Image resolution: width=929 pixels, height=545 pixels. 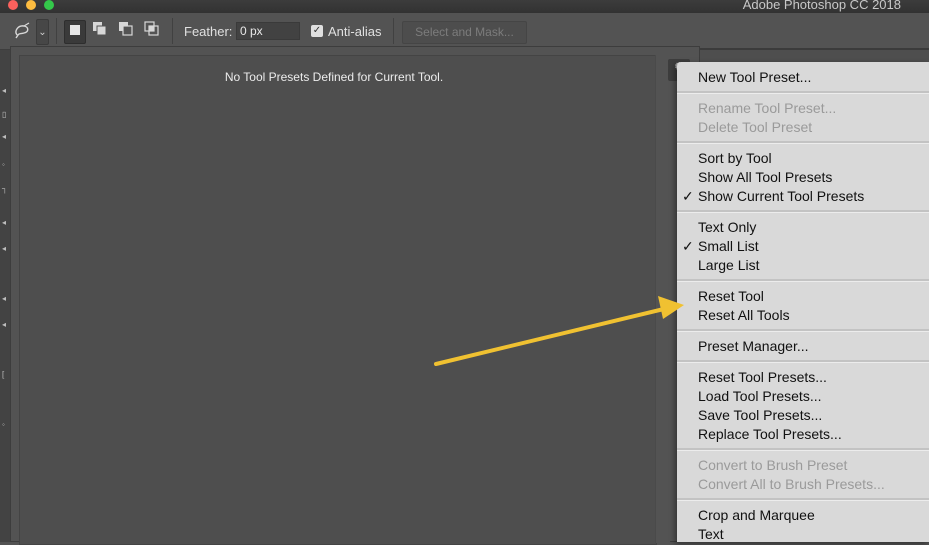 I want to click on presets-scrollbar, so click(x=662, y=299).